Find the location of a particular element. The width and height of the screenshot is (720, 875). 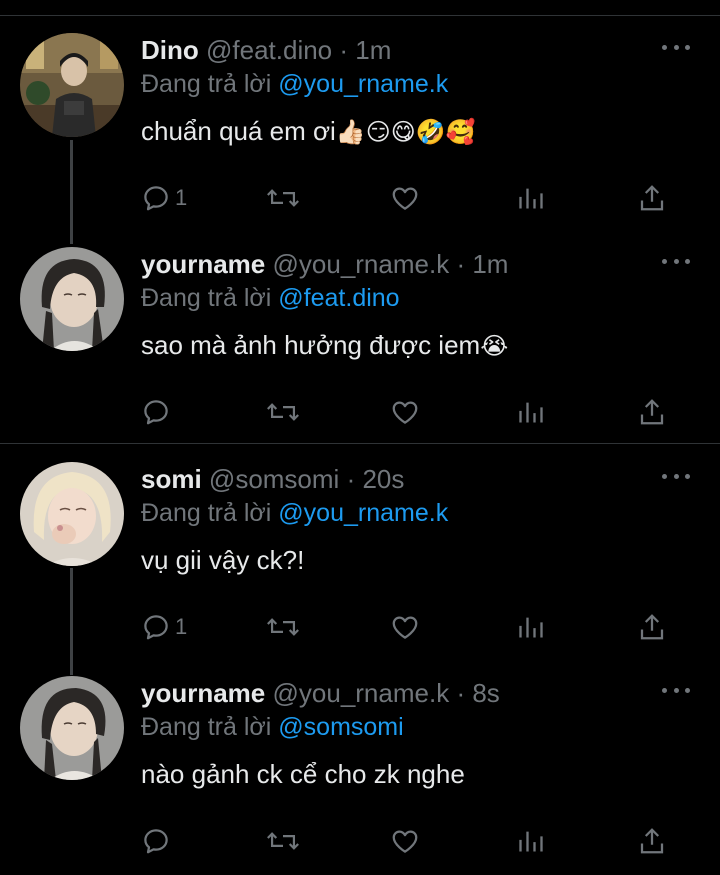

tweet-header: yourname @you_rname.k · 1m is located at coordinates (420, 264).